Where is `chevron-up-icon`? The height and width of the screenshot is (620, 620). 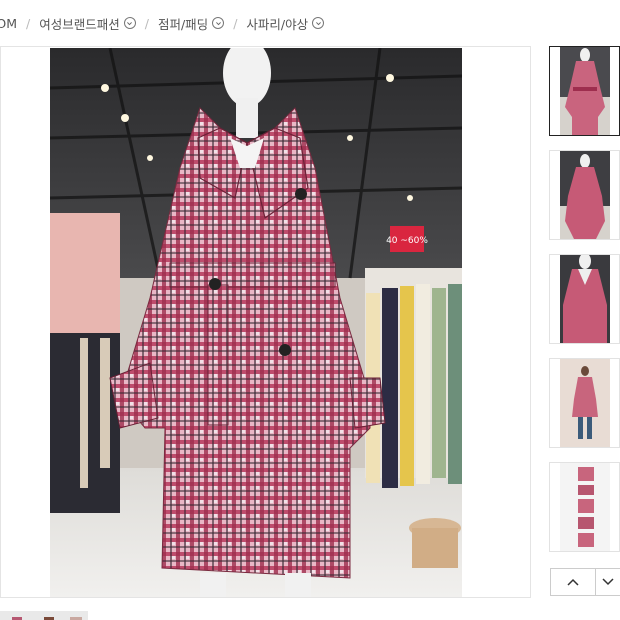
chevron-up-icon is located at coordinates (573, 582).